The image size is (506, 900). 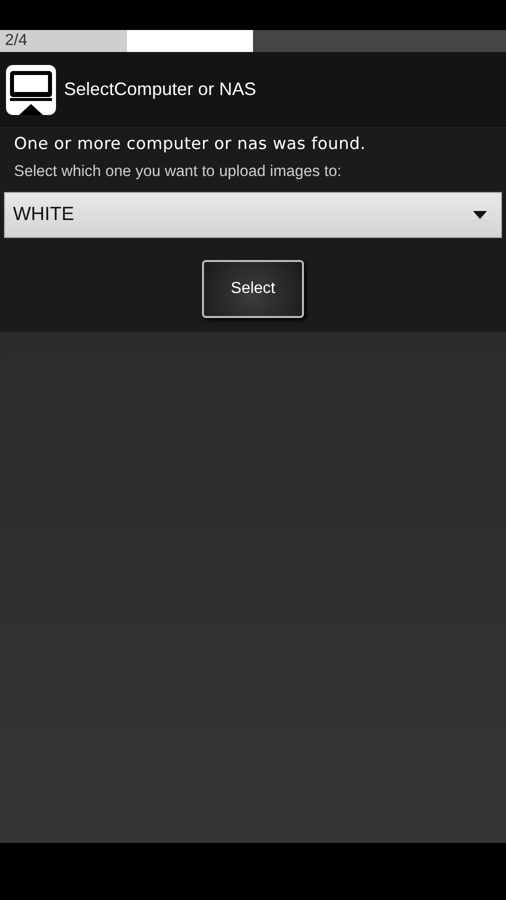 What do you see at coordinates (253, 215) in the screenshot?
I see `computer-dropdown: WHITE` at bounding box center [253, 215].